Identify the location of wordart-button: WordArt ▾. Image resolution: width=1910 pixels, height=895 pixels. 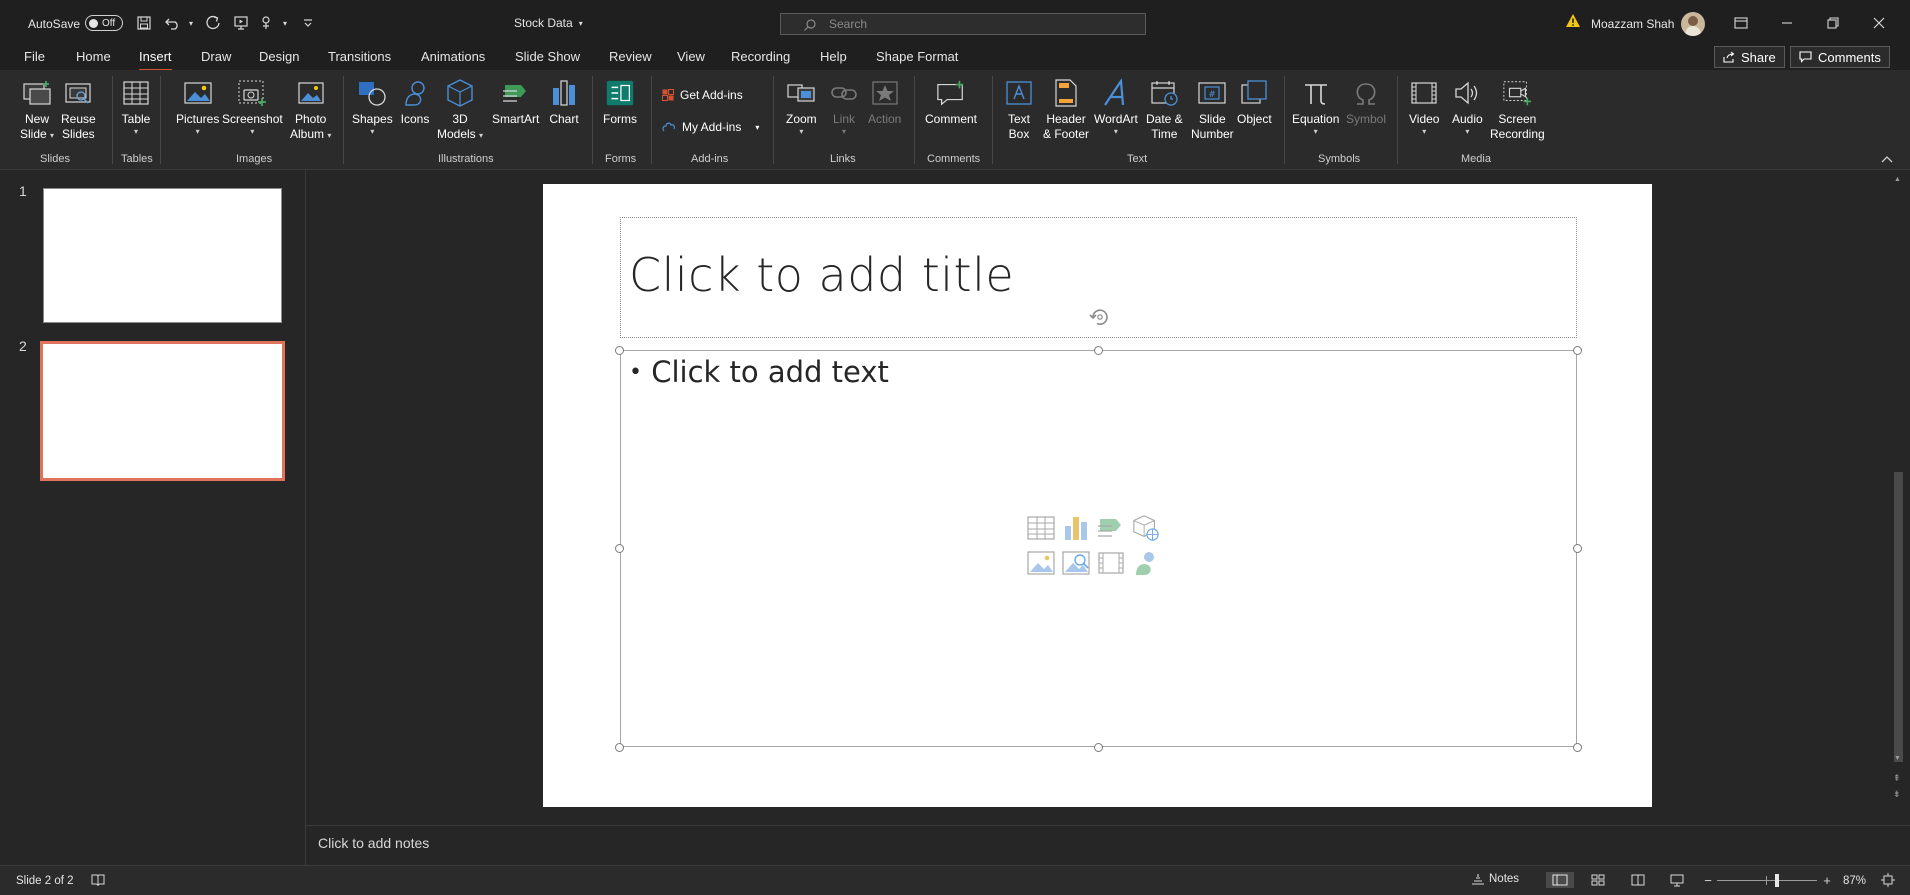
(1116, 106).